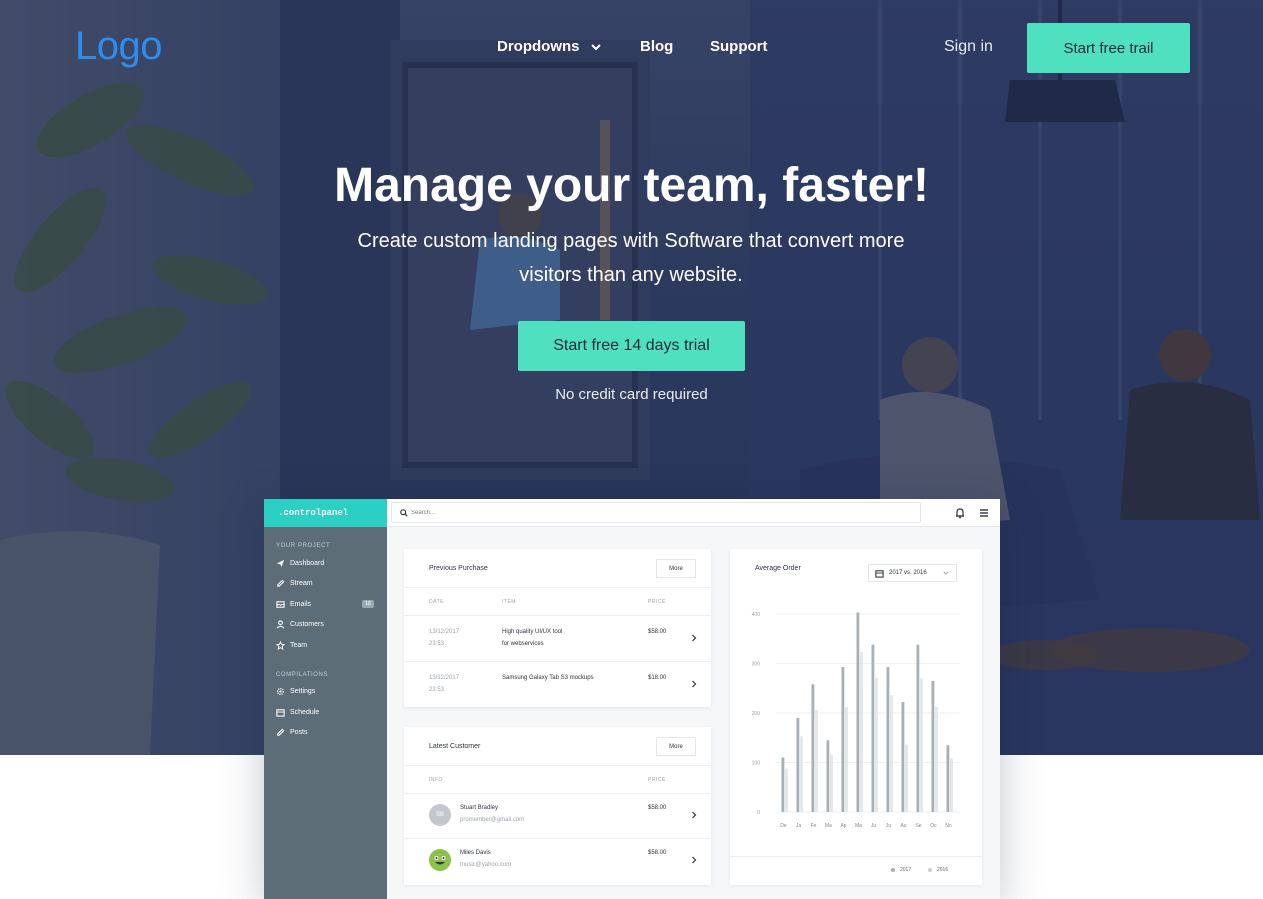 This screenshot has height=899, width=1263. What do you see at coordinates (739, 46) in the screenshot?
I see `nav-support: Support` at bounding box center [739, 46].